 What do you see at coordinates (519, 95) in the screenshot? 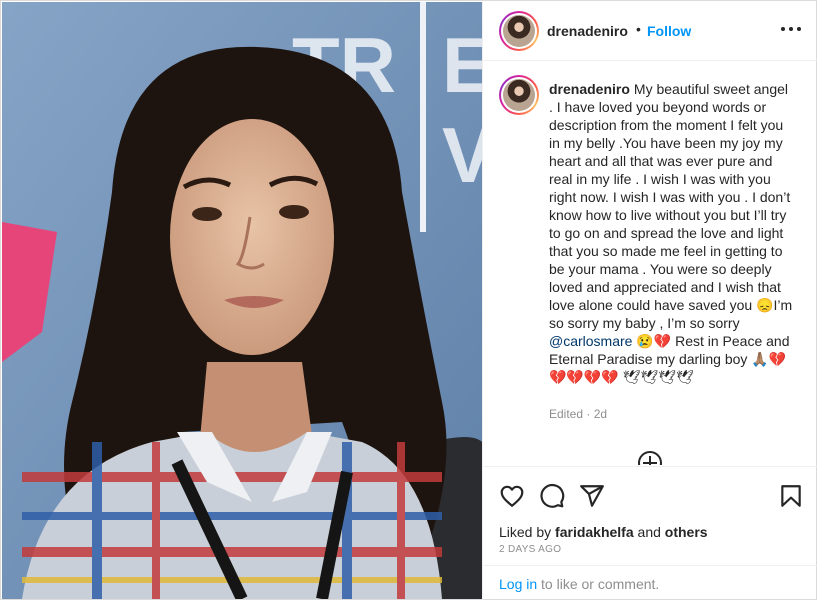
I see `caption-avatar` at bounding box center [519, 95].